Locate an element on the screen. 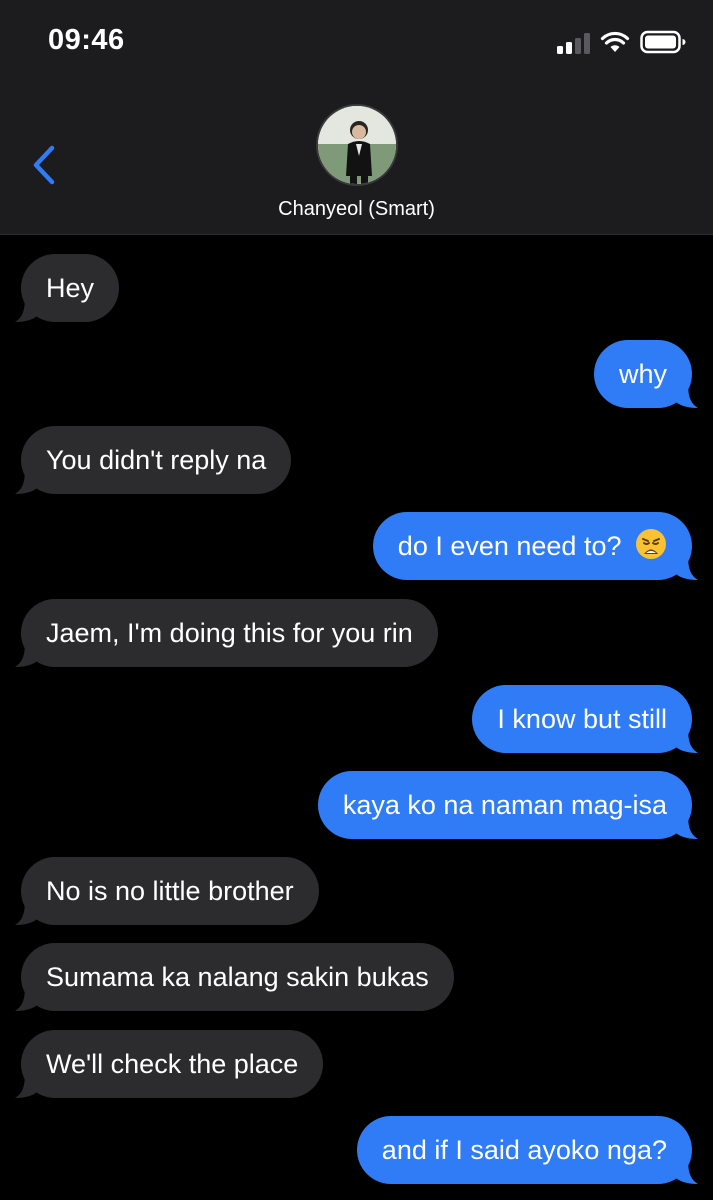  message-text: You didn't reply na is located at coordinates (156, 460).